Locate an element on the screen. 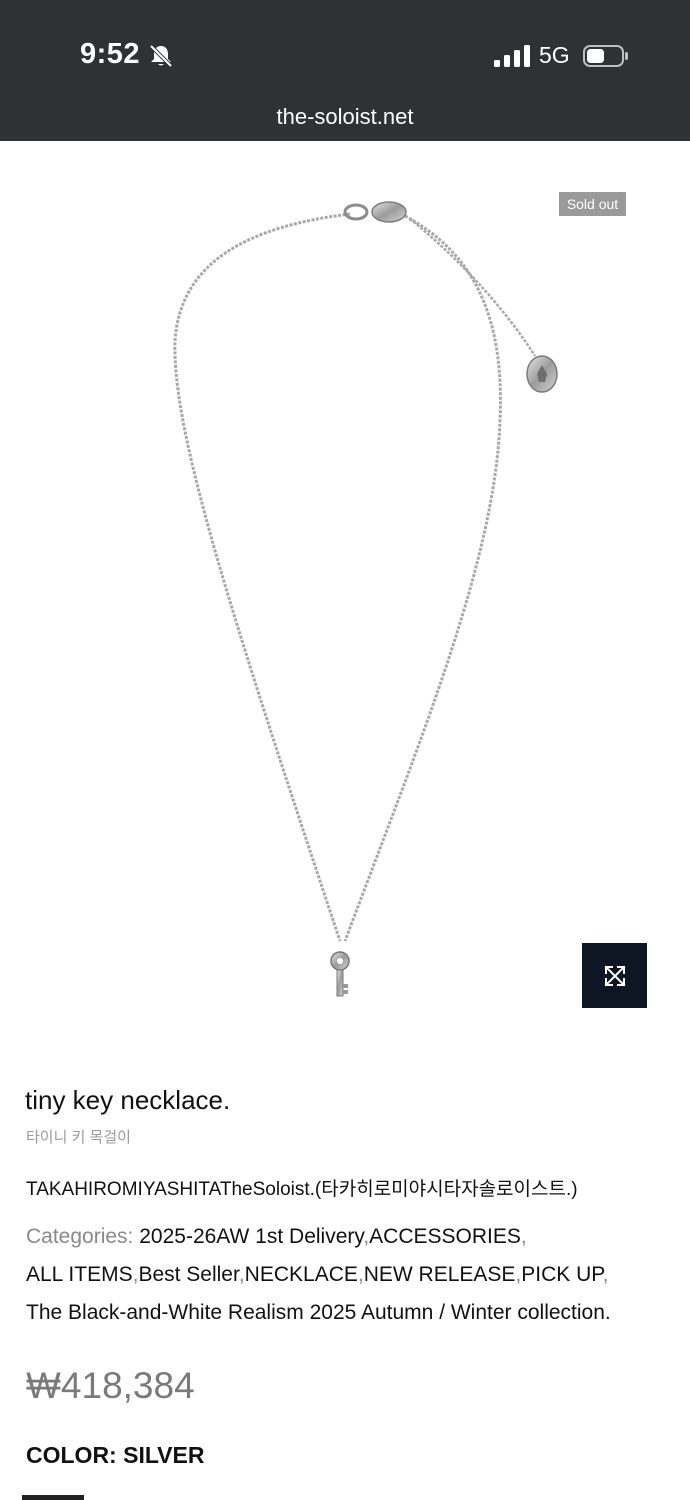 This screenshot has height=1500, width=690. product-price: ₩418,384 is located at coordinates (110, 1385).